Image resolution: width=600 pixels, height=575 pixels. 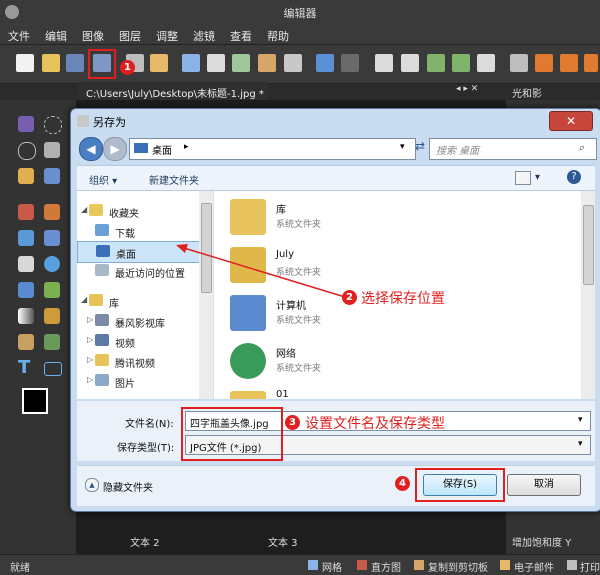 What do you see at coordinates (52, 316) in the screenshot?
I see `stamp-icon` at bounding box center [52, 316].